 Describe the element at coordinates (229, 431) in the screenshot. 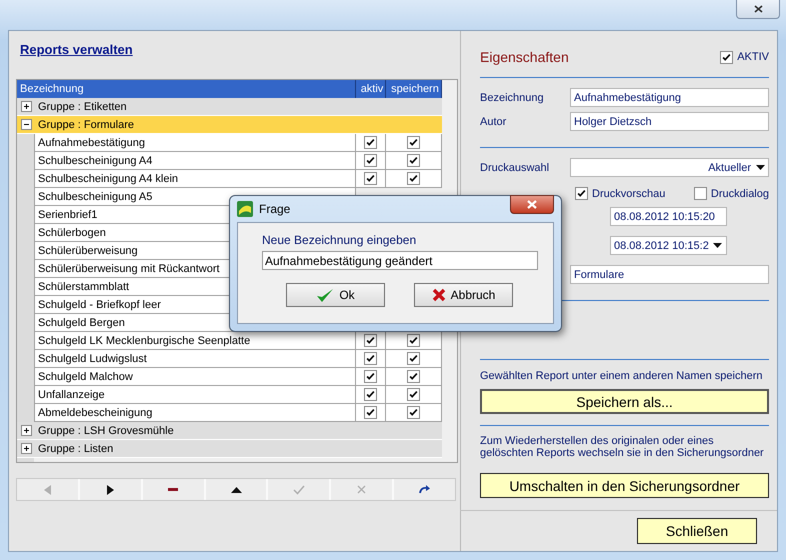

I see `group-row: Gruppe : LSH Grovesmühle` at that location.